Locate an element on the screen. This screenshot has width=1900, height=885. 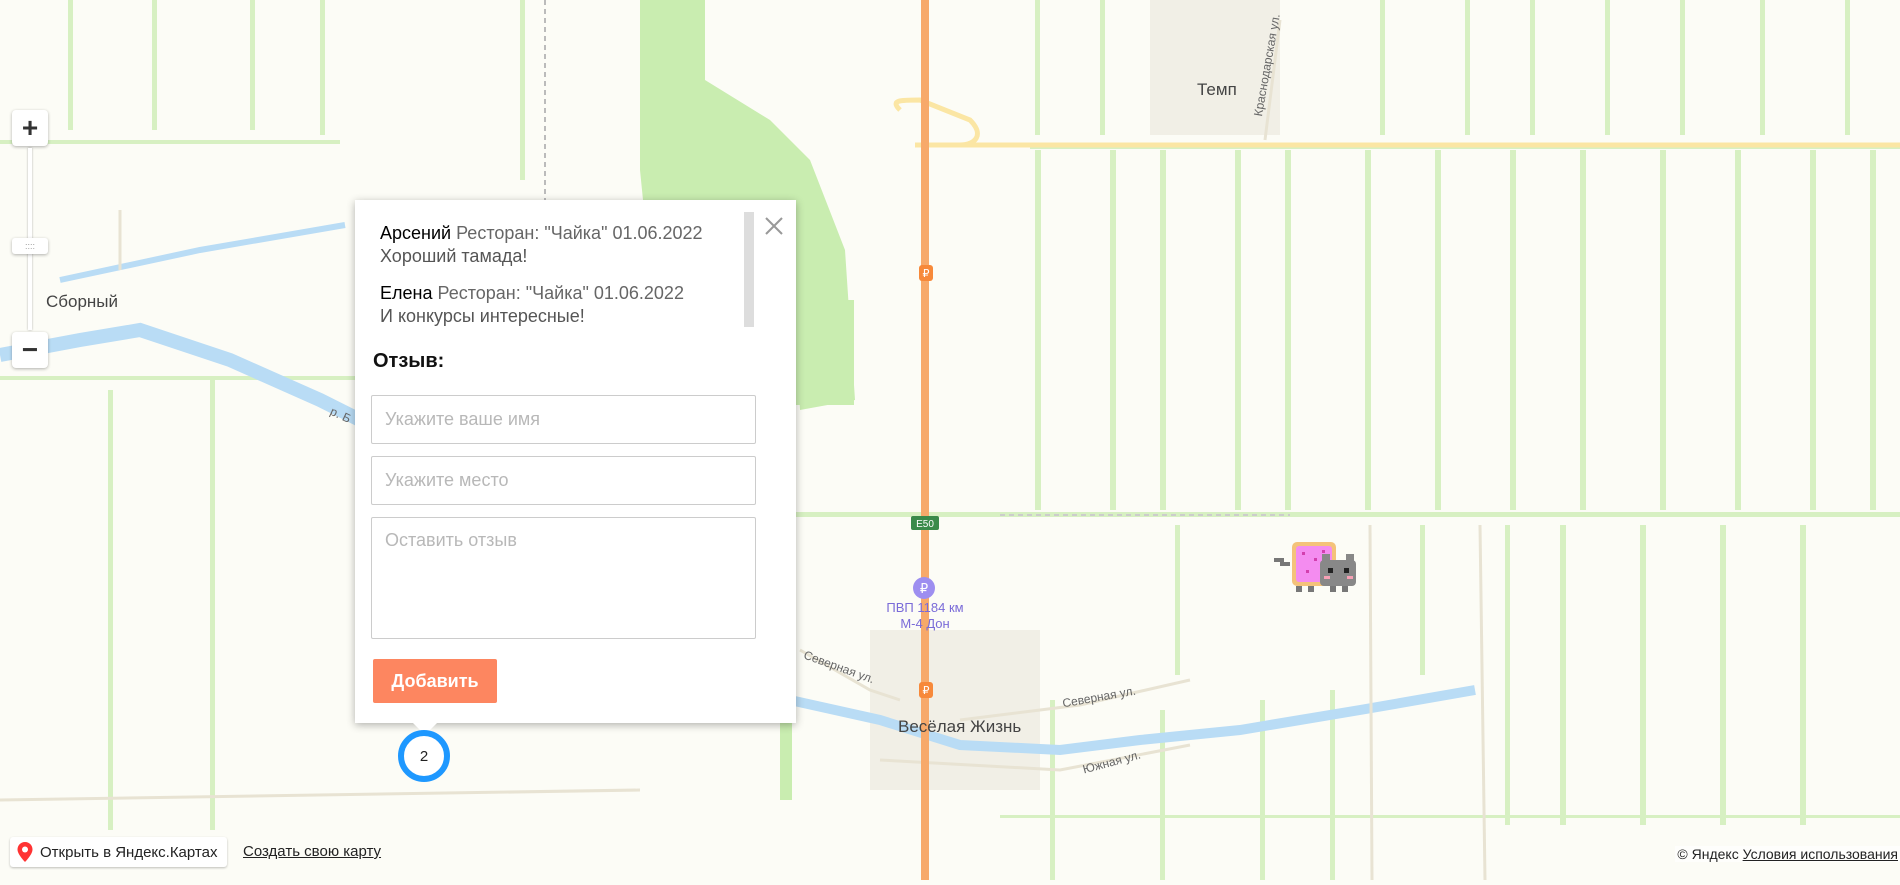
review-list-scrollbar is located at coordinates (749, 269).